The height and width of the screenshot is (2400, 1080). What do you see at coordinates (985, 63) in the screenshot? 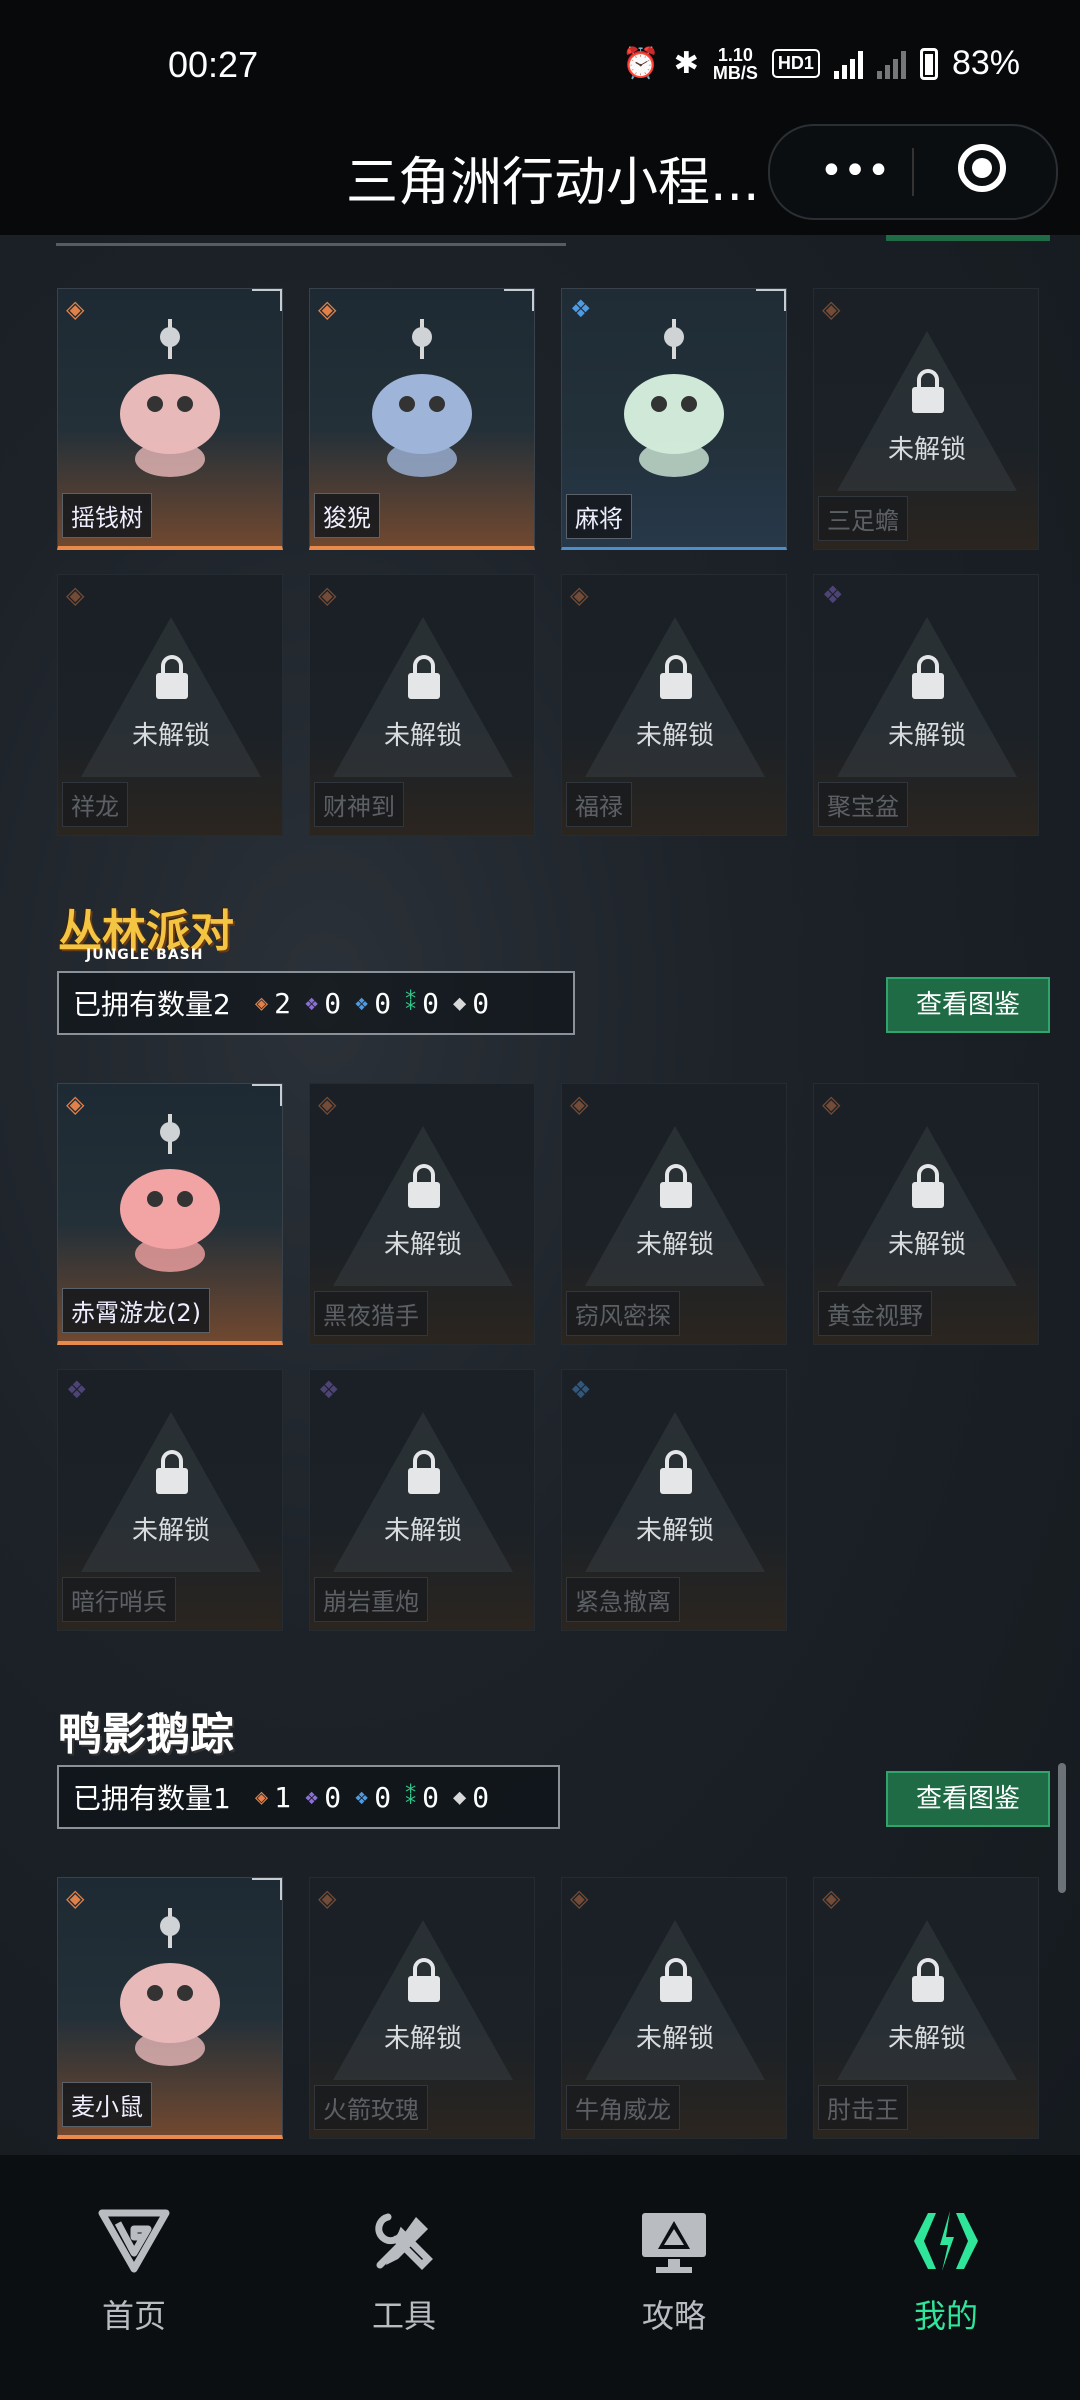
I see `battery-level: 83%` at bounding box center [985, 63].